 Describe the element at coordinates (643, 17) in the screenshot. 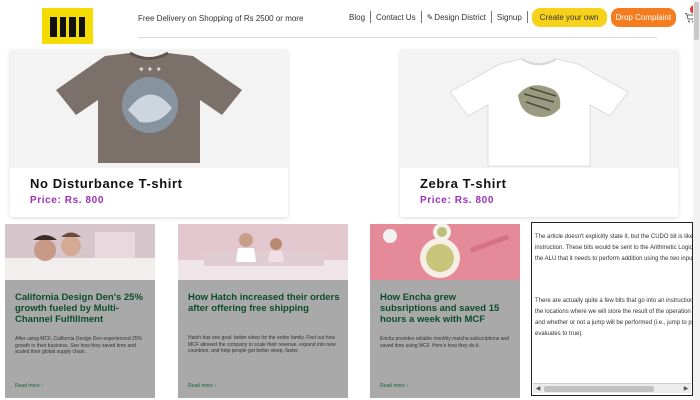

I see `drop-complaint-button: Drop Complaint` at that location.